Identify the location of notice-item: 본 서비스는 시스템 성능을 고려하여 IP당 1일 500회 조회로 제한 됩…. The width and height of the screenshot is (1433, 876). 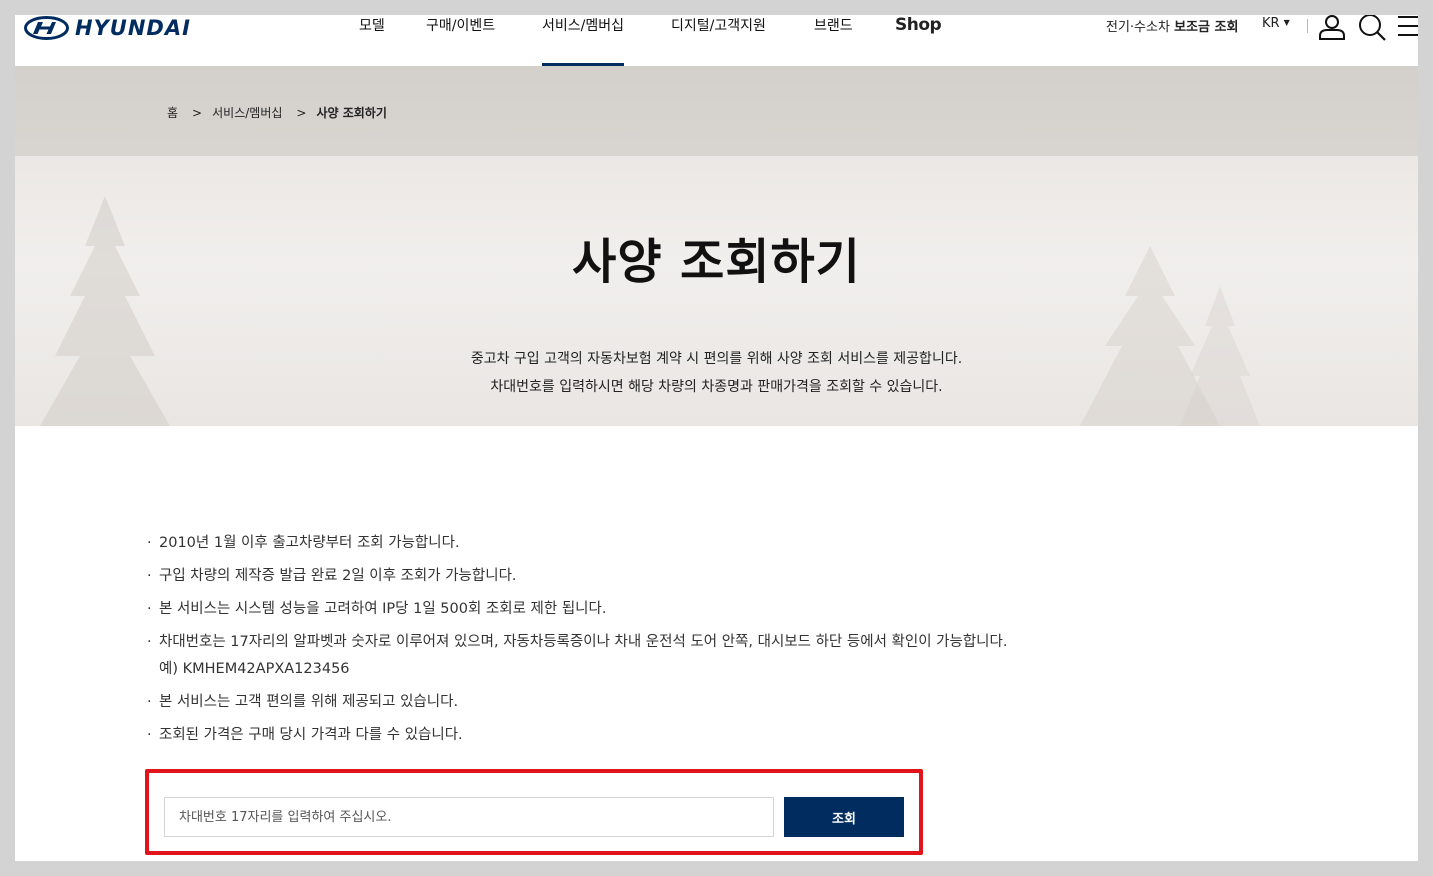
(577, 609).